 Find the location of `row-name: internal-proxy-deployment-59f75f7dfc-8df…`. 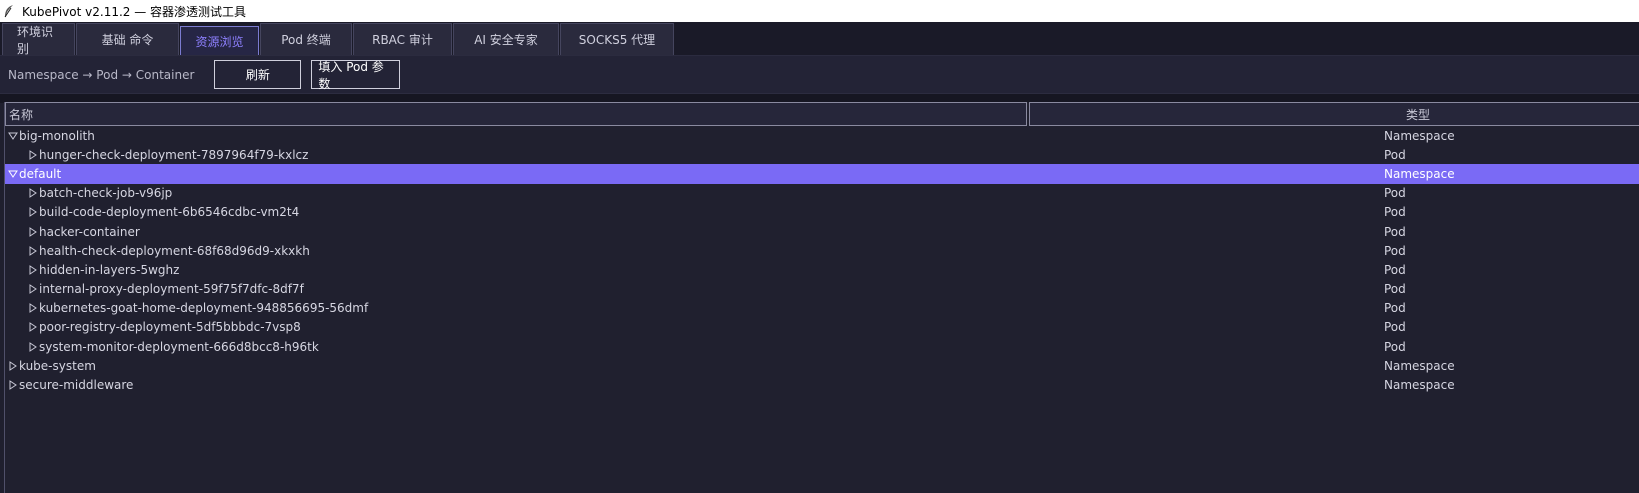

row-name: internal-proxy-deployment-59f75f7dfc-8df… is located at coordinates (171, 289).